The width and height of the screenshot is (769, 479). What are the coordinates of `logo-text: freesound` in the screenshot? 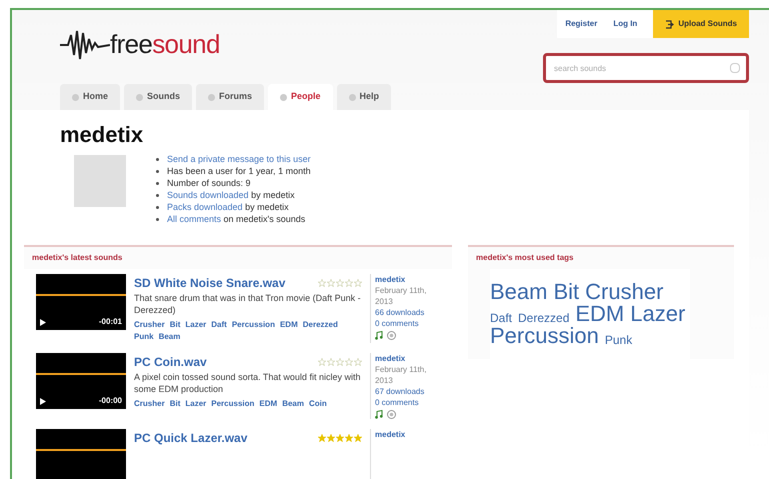 It's located at (165, 44).